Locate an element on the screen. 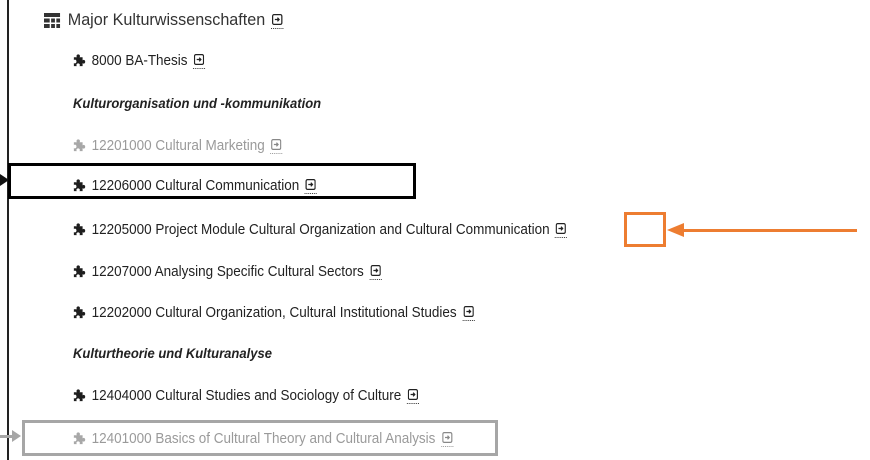 This screenshot has height=460, width=870. module-row-12201000: 12201000 Cultural Marketing is located at coordinates (178, 145).